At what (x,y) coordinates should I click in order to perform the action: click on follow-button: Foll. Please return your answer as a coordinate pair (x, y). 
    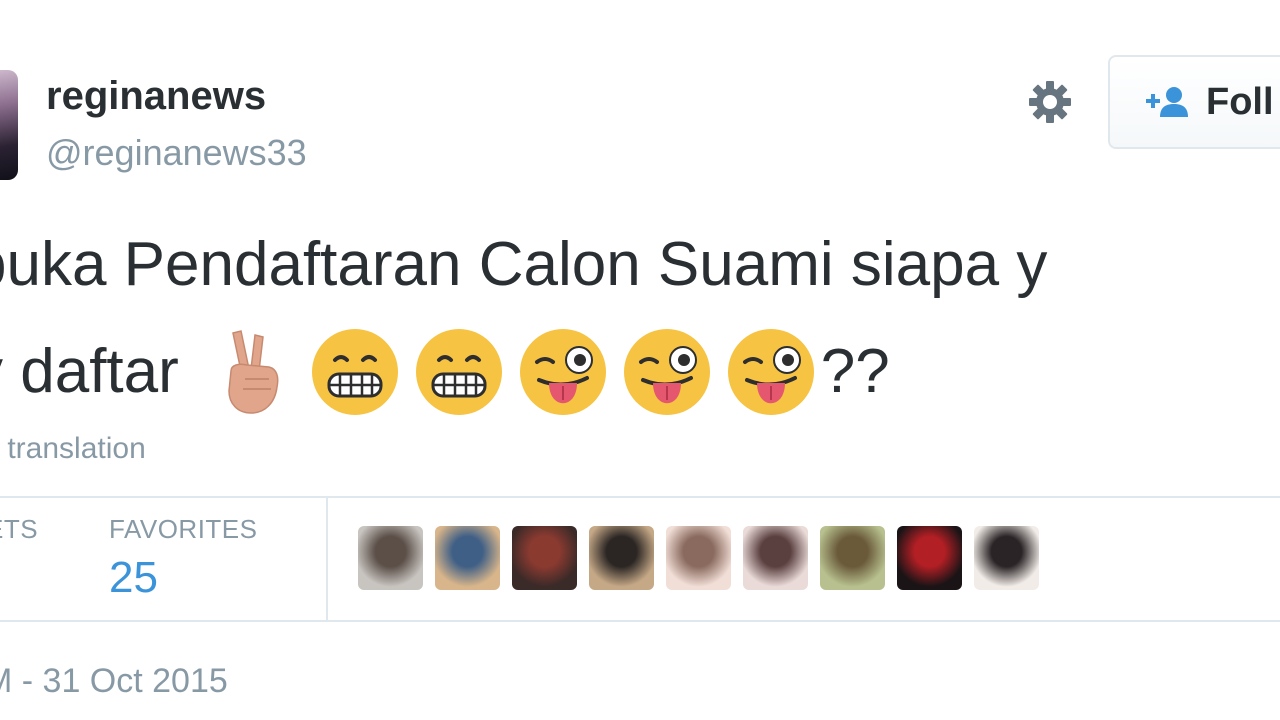
    Looking at the image, I should click on (1194, 102).